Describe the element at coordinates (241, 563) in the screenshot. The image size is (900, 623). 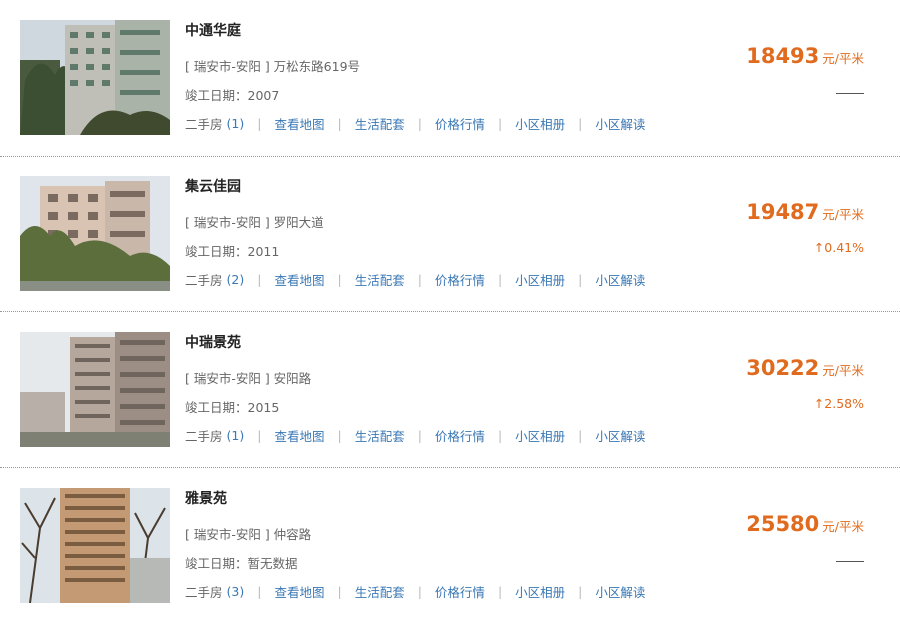
I see `completion-date: 竣工日期：暂无数据` at that location.